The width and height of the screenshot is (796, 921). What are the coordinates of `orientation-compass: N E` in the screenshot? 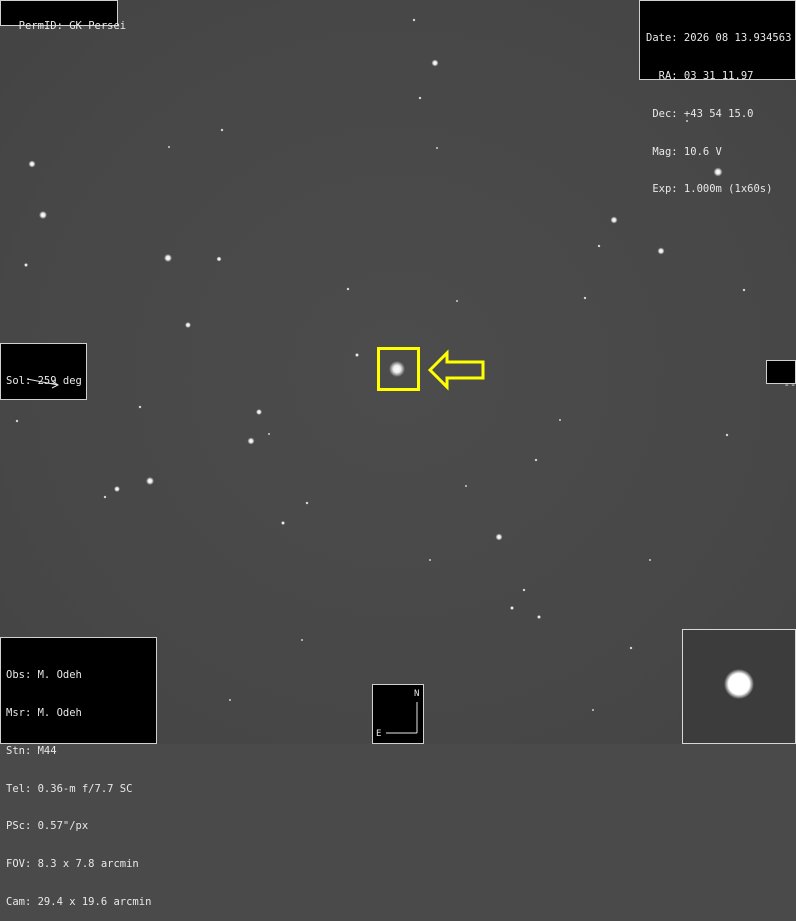 It's located at (398, 714).